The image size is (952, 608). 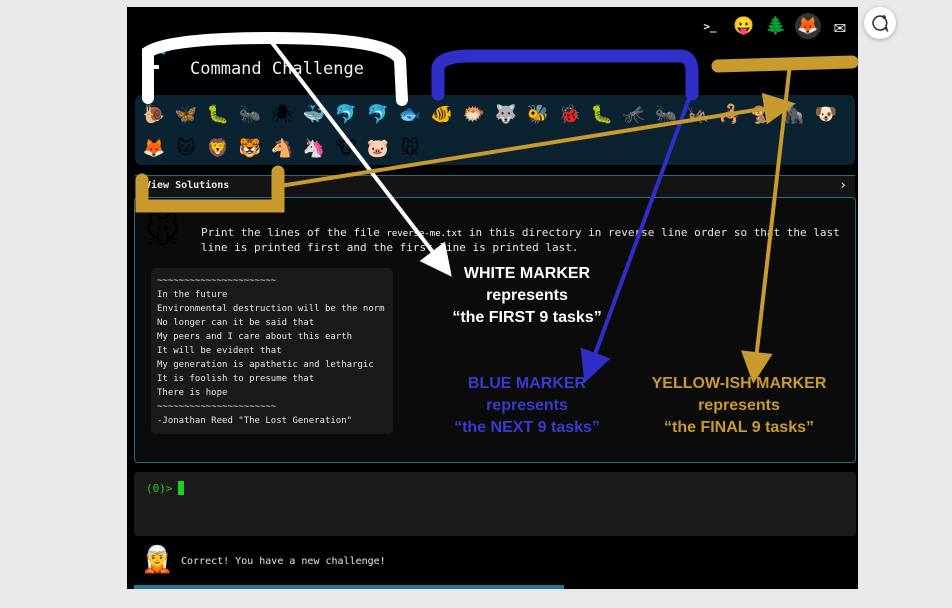 I want to click on elf-avatar: 🧝, so click(x=157, y=560).